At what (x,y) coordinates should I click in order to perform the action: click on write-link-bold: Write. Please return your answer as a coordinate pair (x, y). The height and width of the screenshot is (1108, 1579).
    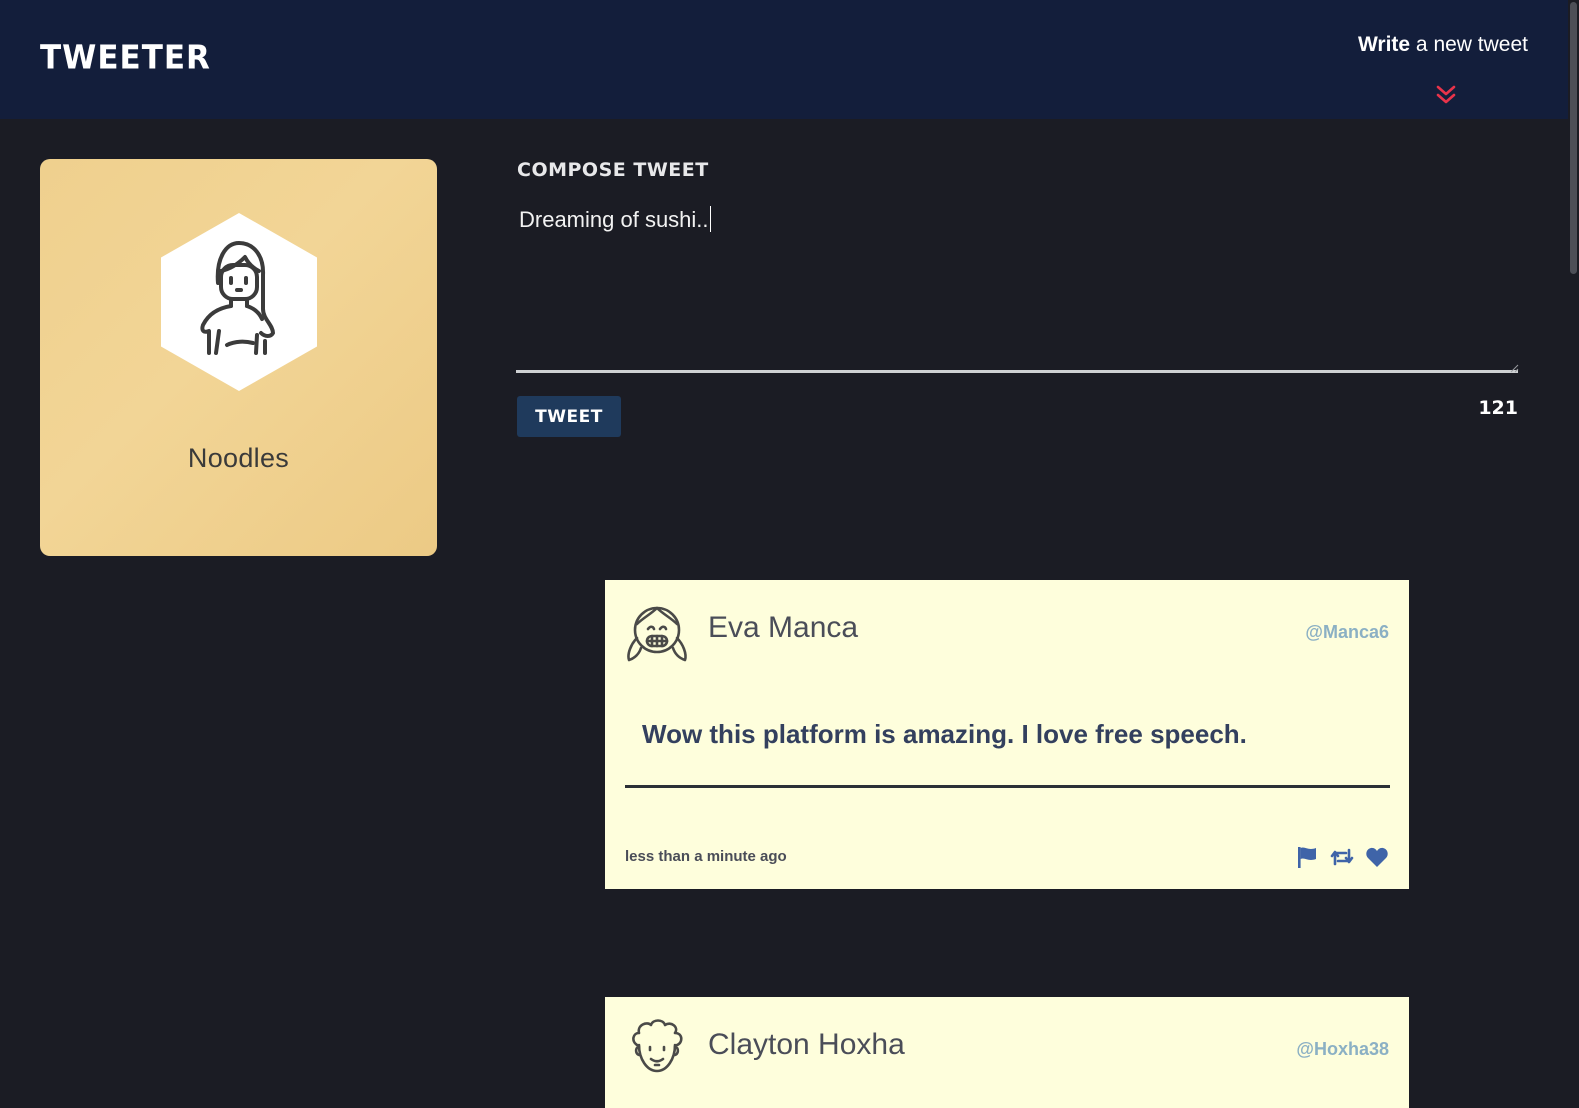
    Looking at the image, I should click on (1384, 44).